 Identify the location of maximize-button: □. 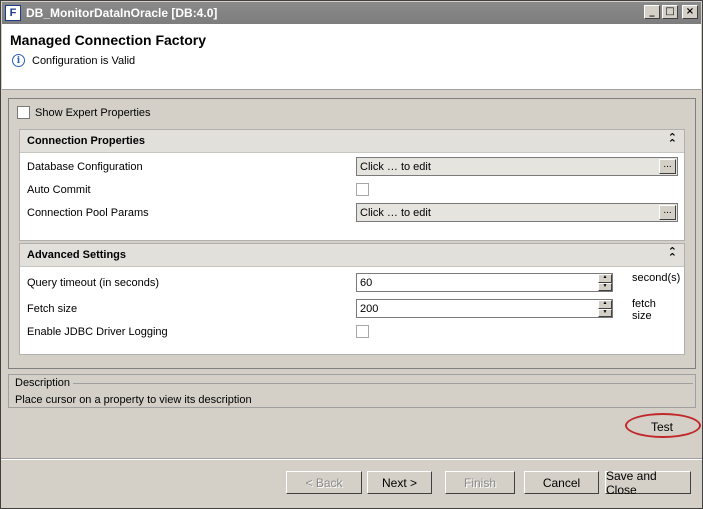
(670, 12).